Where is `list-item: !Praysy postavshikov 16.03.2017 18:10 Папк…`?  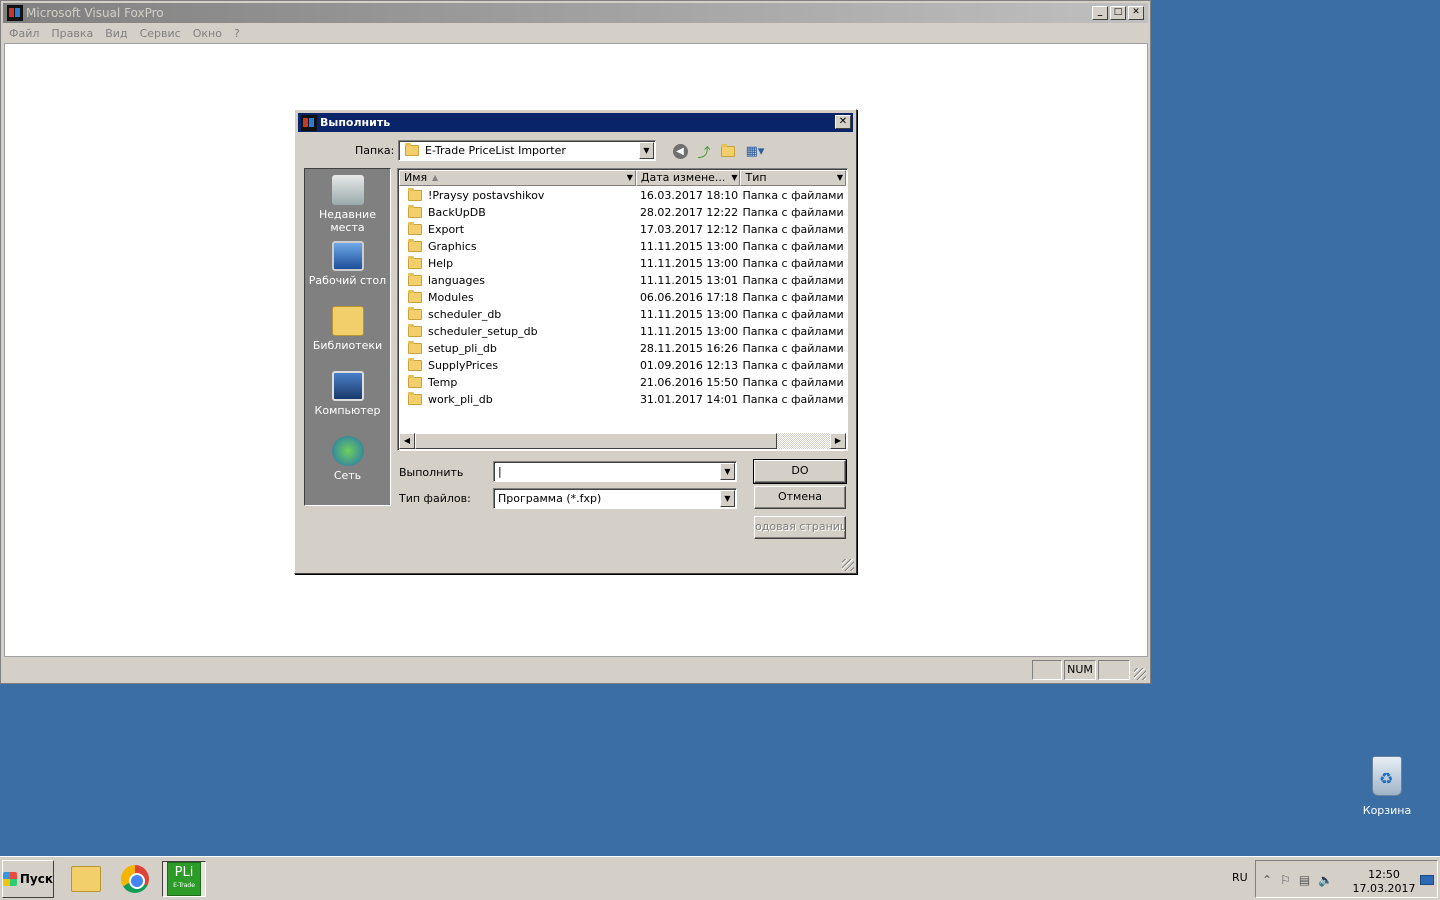
list-item: !Praysy postavshikov 16.03.2017 18:10 Папк… is located at coordinates (622, 195).